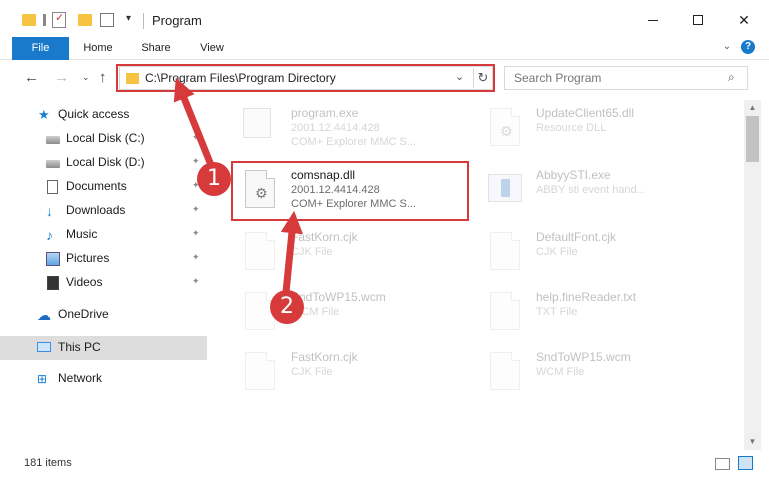 The height and width of the screenshot is (491, 769). What do you see at coordinates (103, 115) in the screenshot?
I see `sidebar-item-quick-access: ★ Quick access` at bounding box center [103, 115].